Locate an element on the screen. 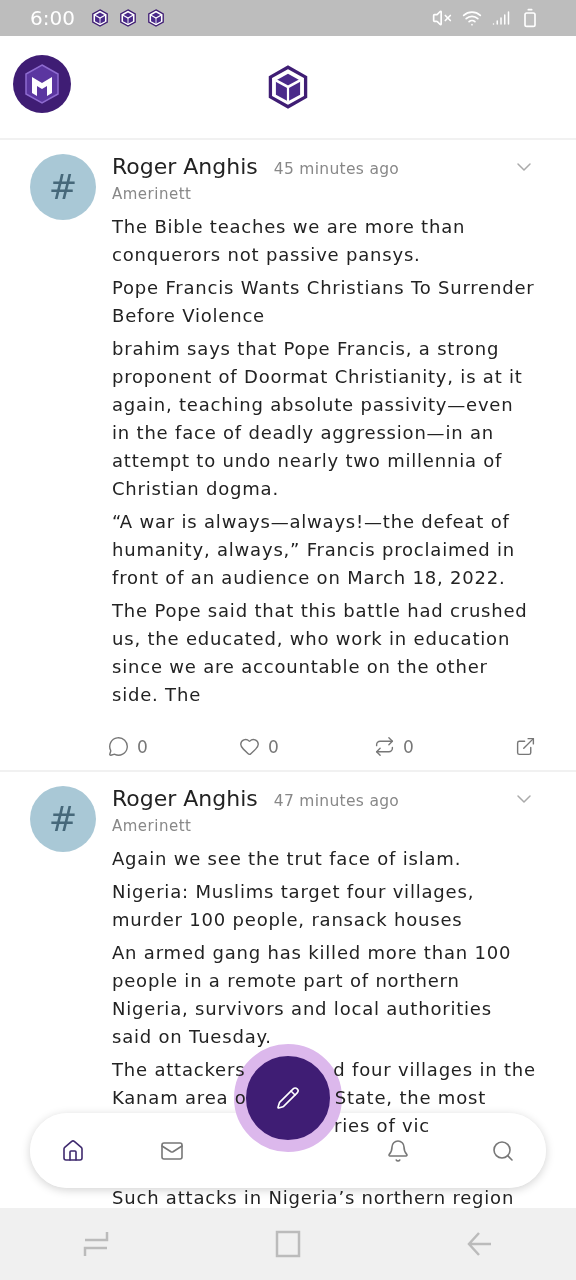 The width and height of the screenshot is (576, 1280). signal-icon is located at coordinates (501, 18).